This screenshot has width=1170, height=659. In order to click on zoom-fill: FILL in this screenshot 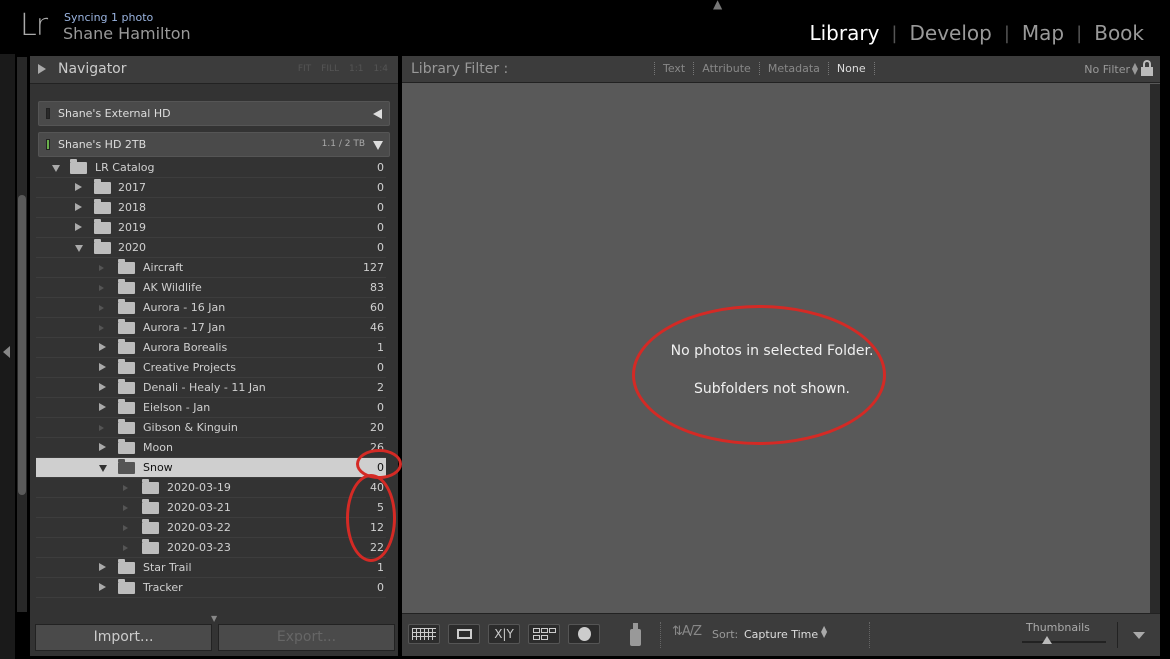, I will do `click(330, 69)`.